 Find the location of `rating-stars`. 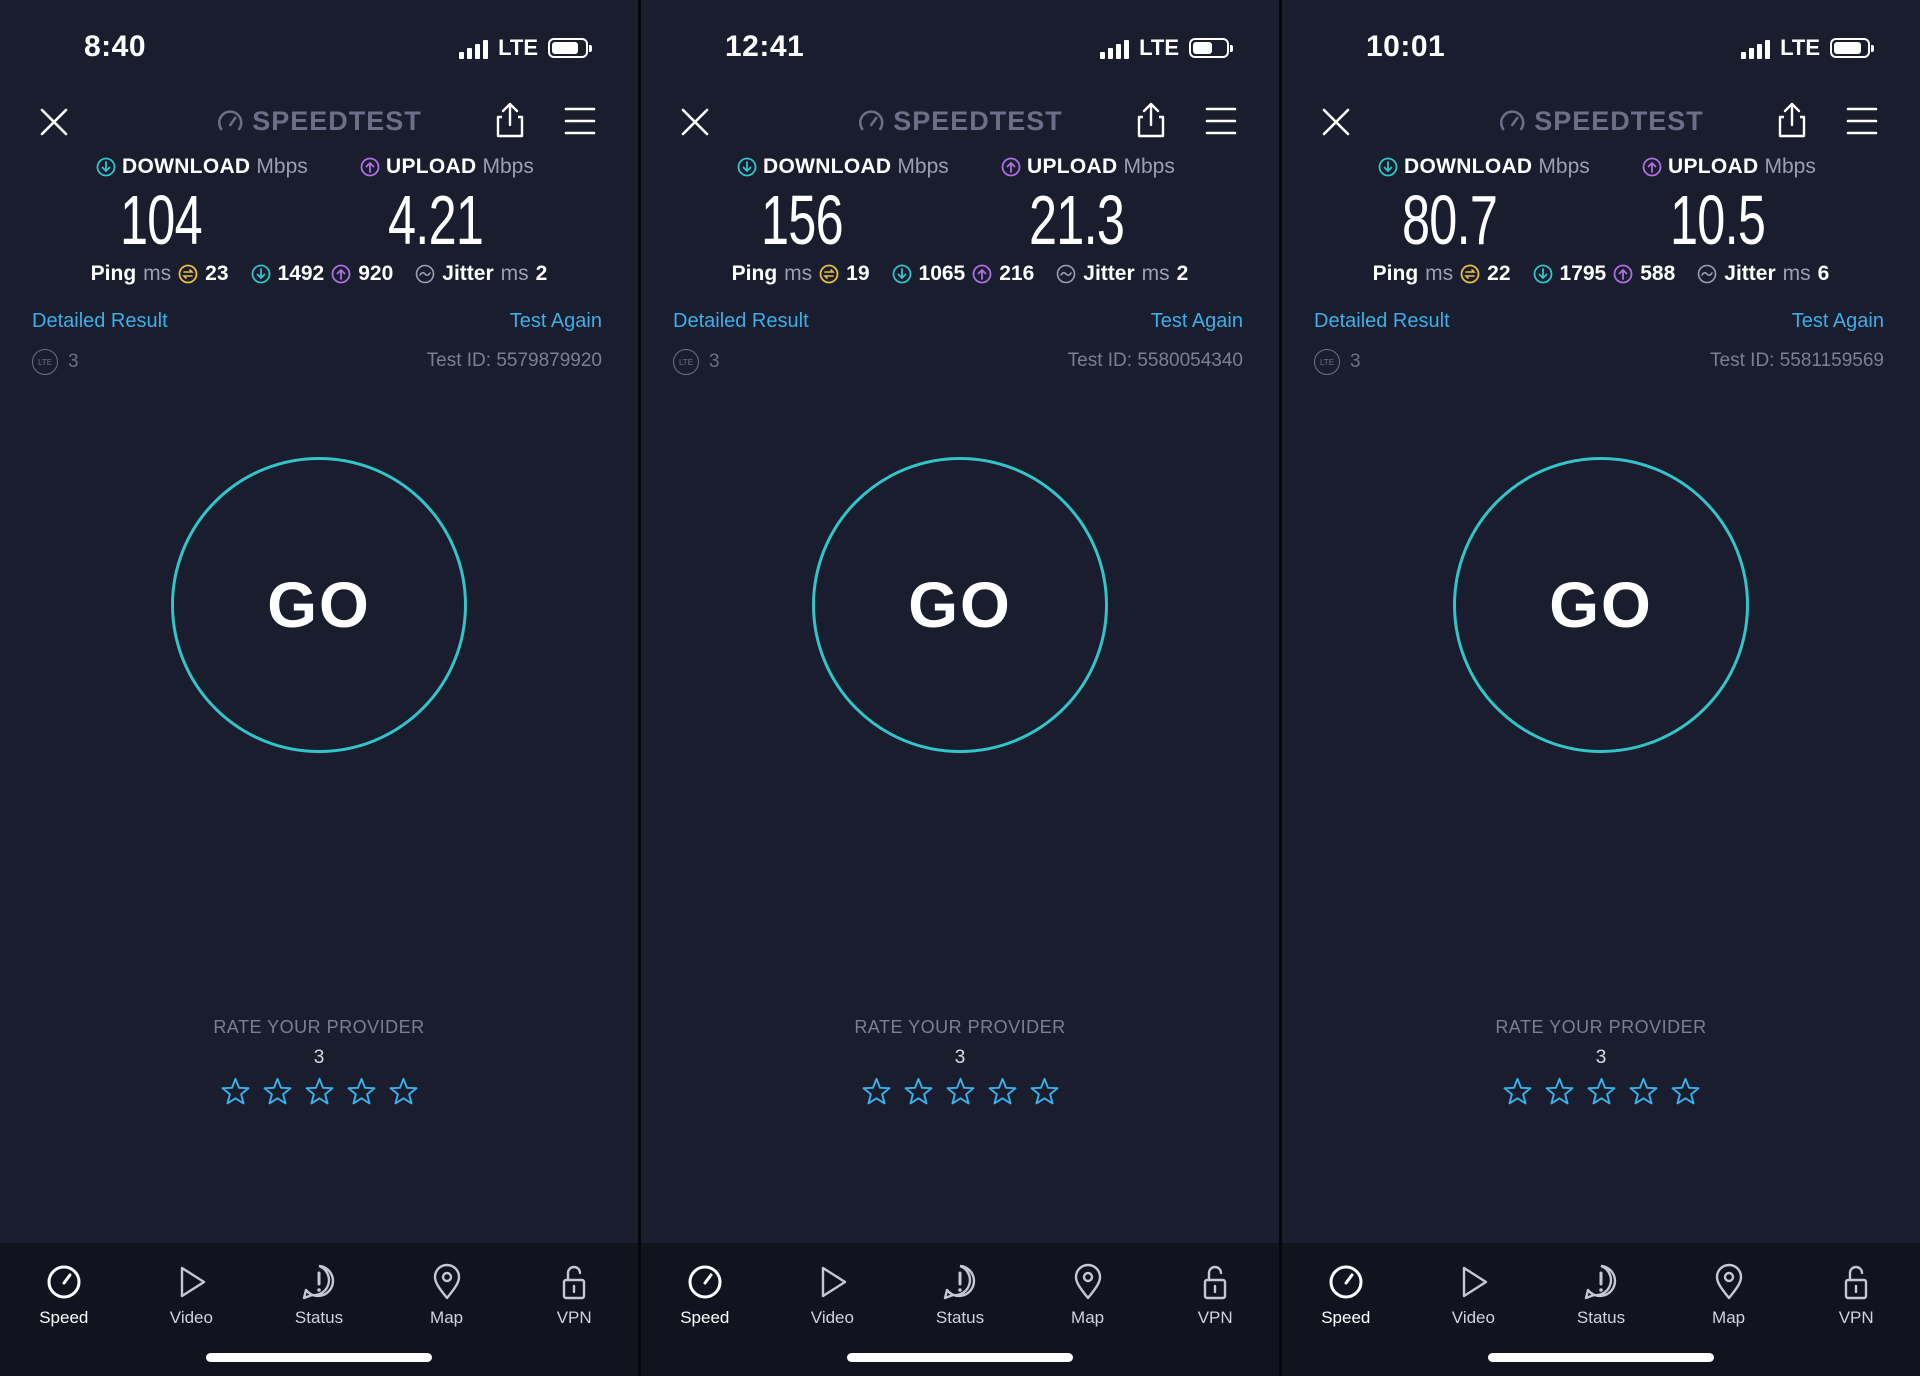

rating-stars is located at coordinates (1601, 1091).